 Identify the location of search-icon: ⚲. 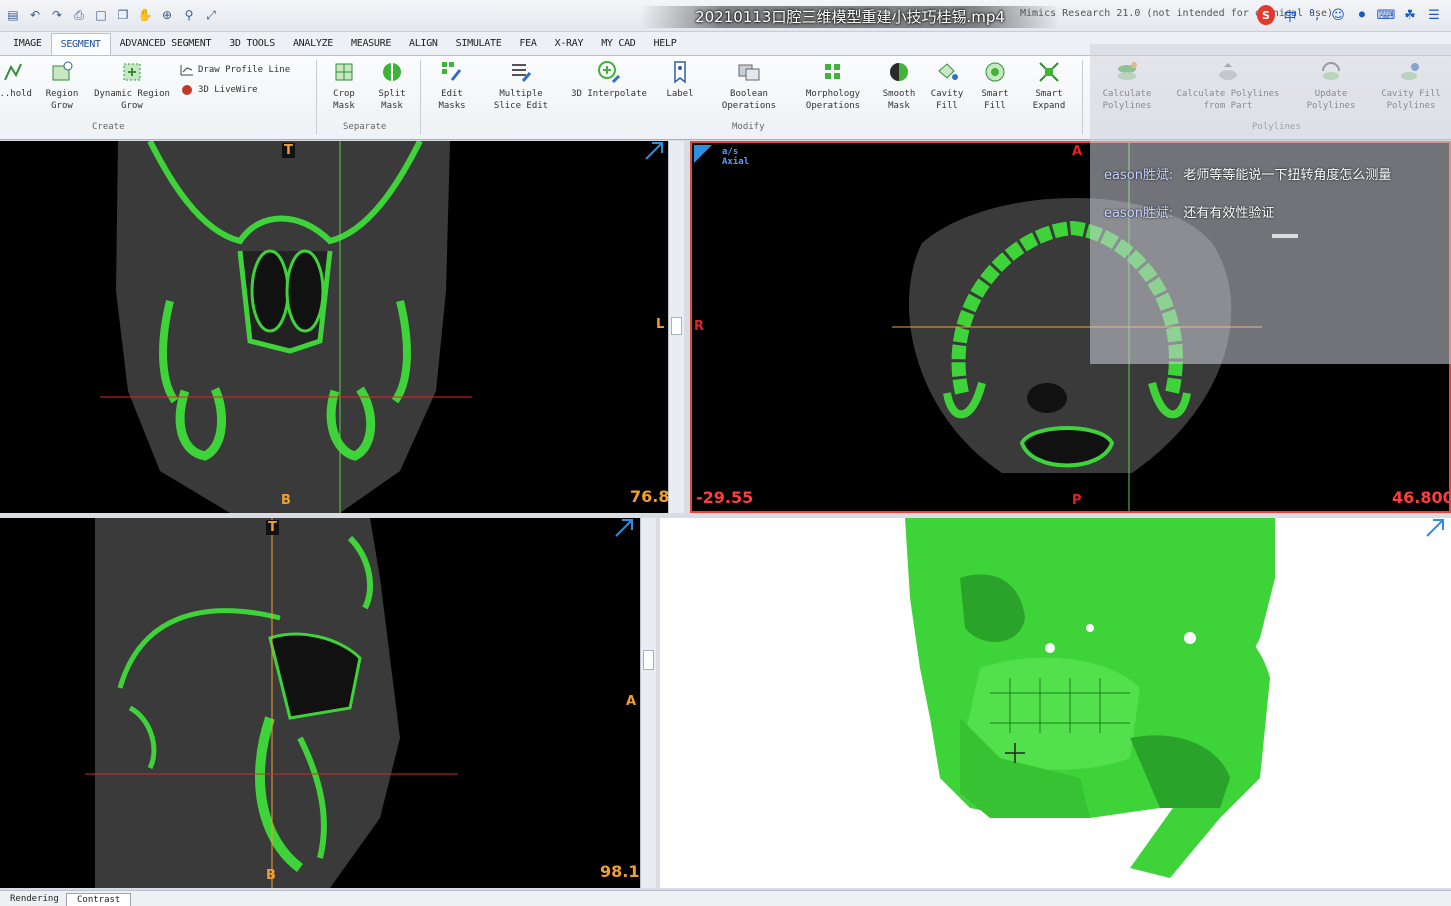
(189, 15).